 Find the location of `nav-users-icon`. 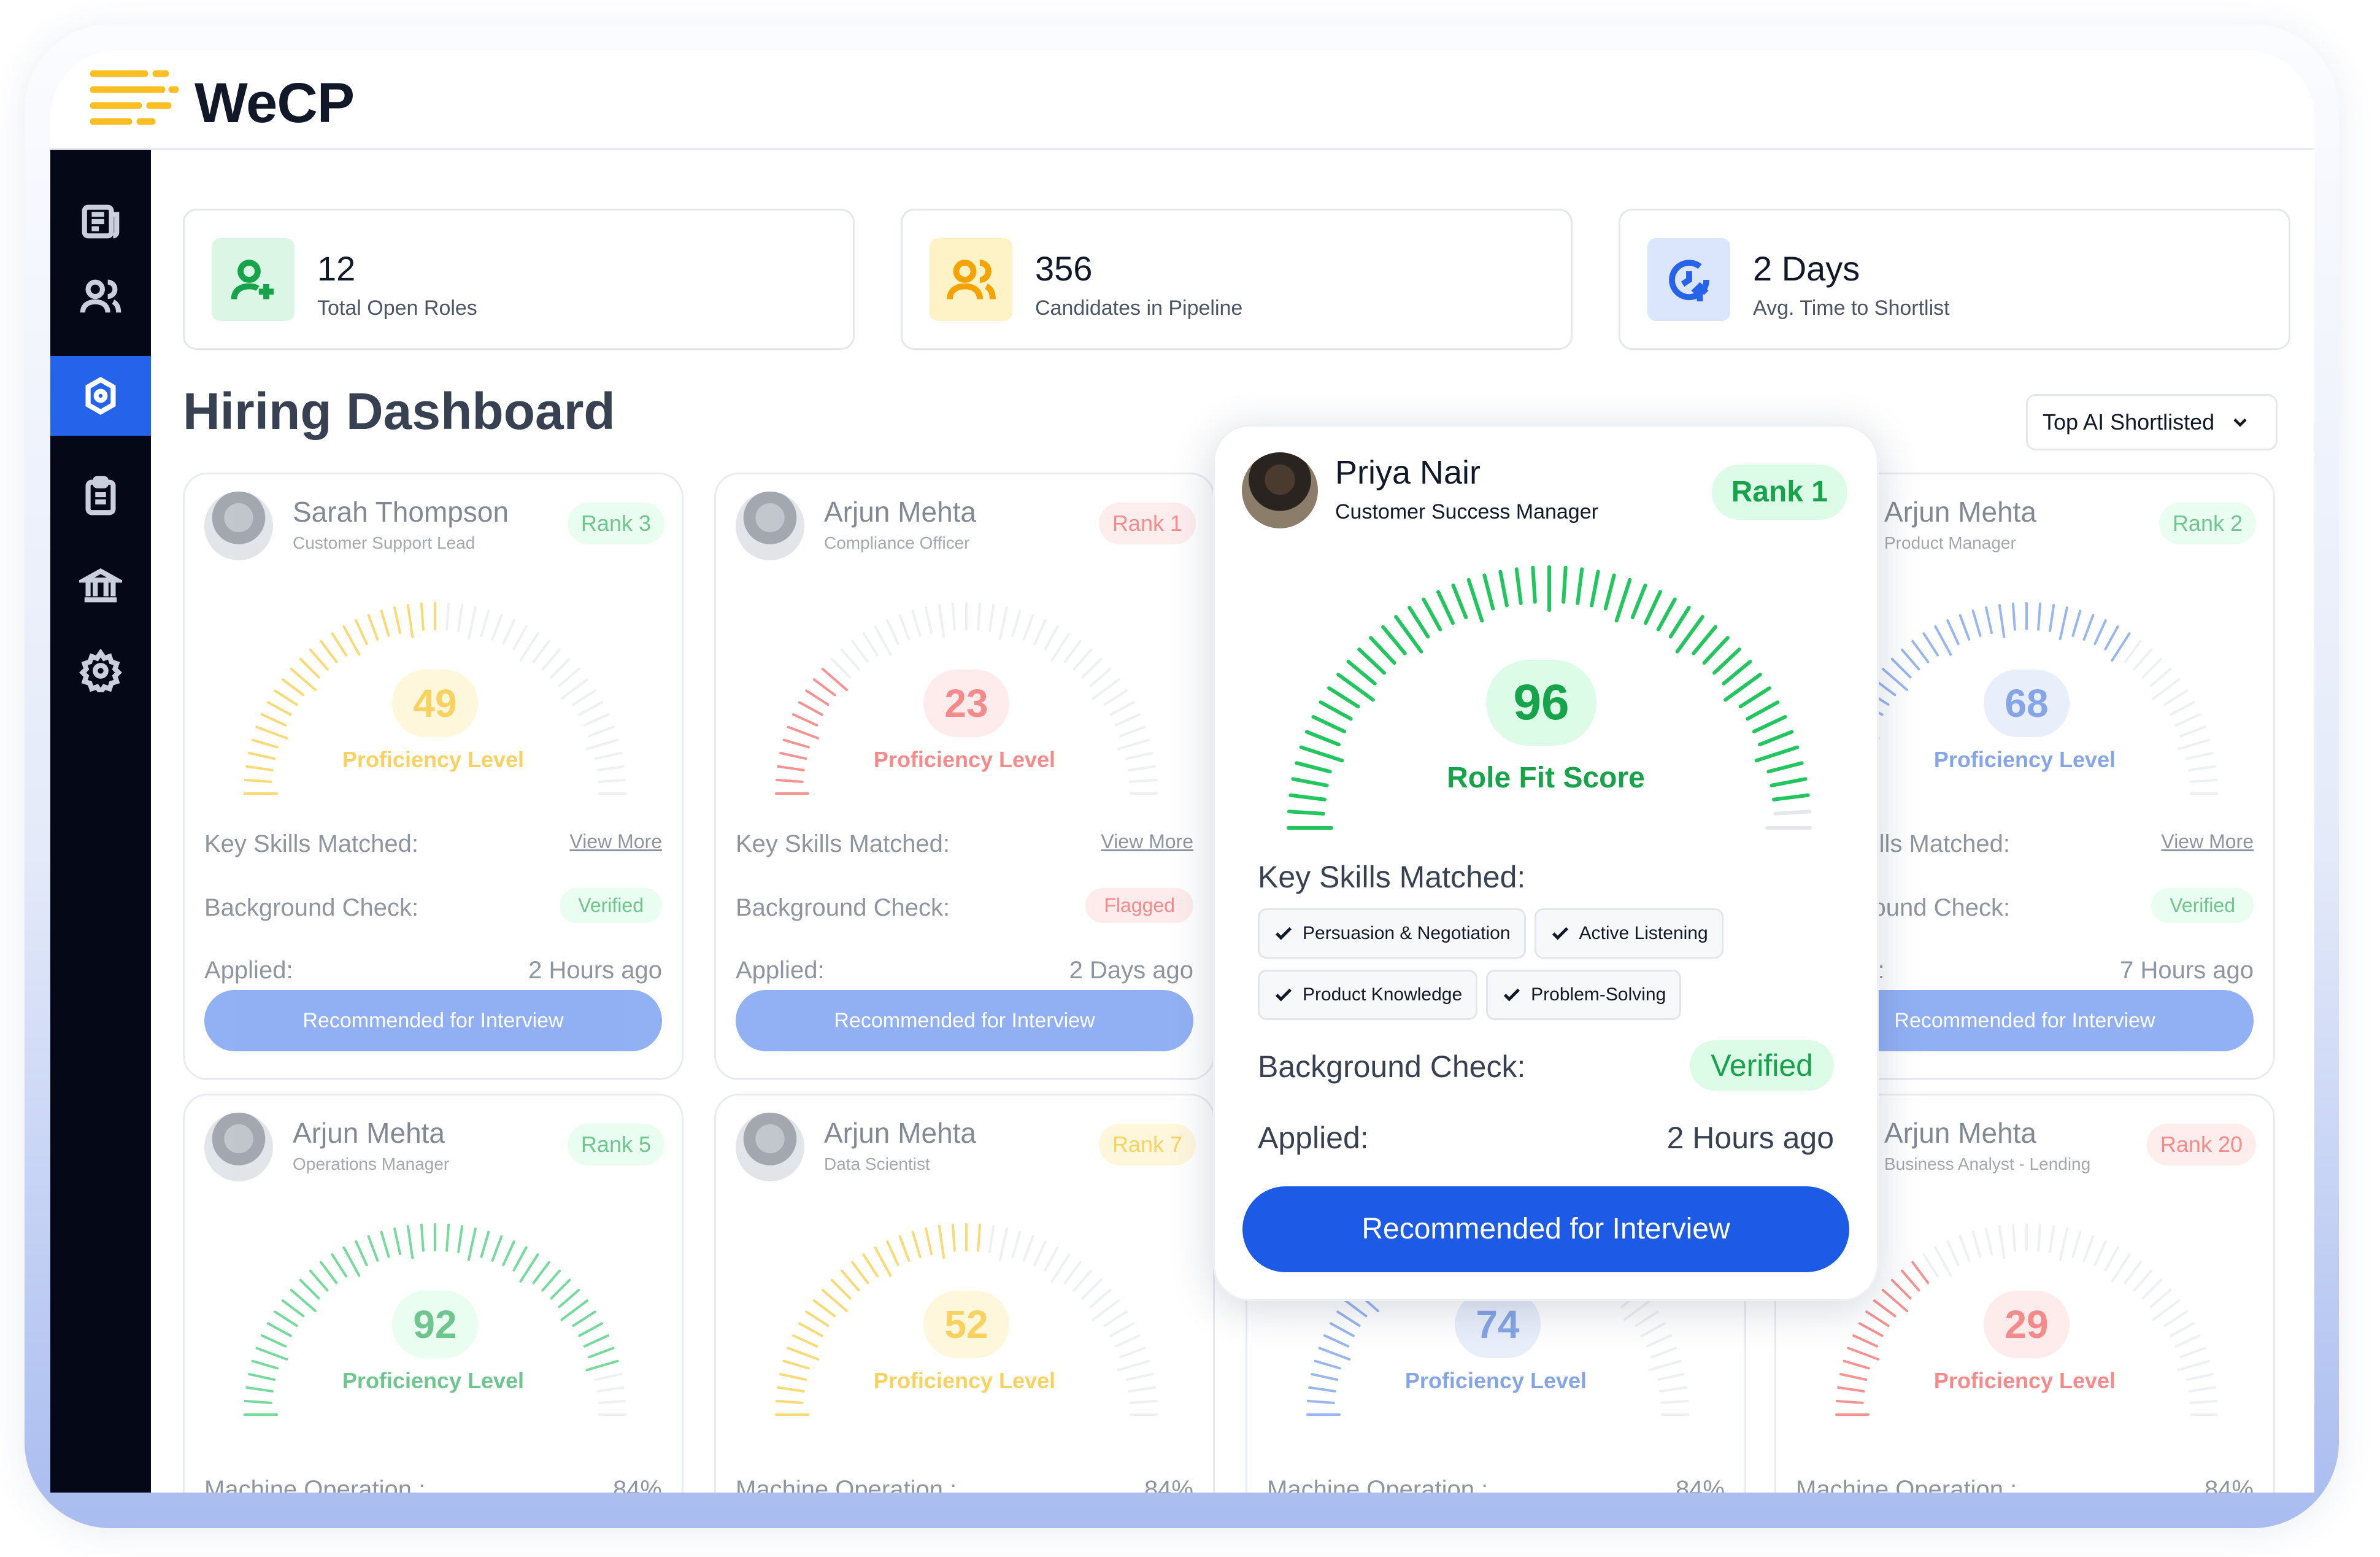

nav-users-icon is located at coordinates (100, 297).